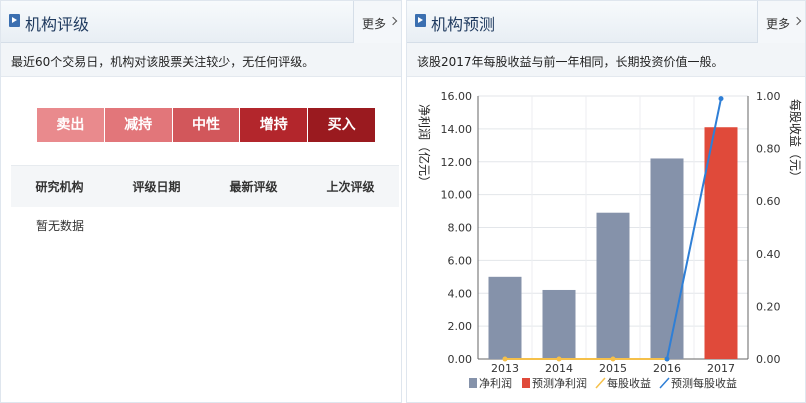 The image size is (806, 403). Describe the element at coordinates (350, 186) in the screenshot. I see `column-header: 上次评级` at that location.